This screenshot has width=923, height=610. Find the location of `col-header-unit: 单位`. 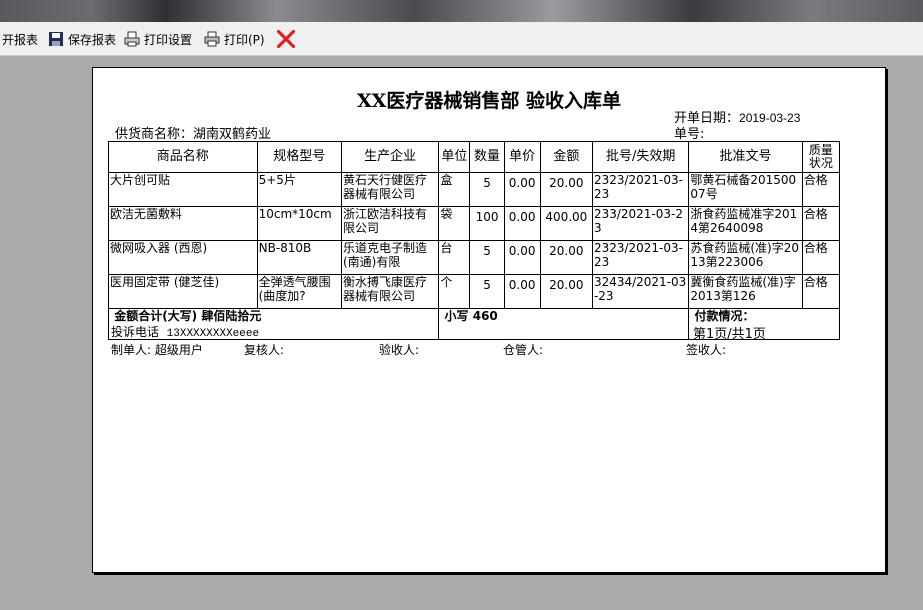

col-header-unit: 单位 is located at coordinates (454, 157).